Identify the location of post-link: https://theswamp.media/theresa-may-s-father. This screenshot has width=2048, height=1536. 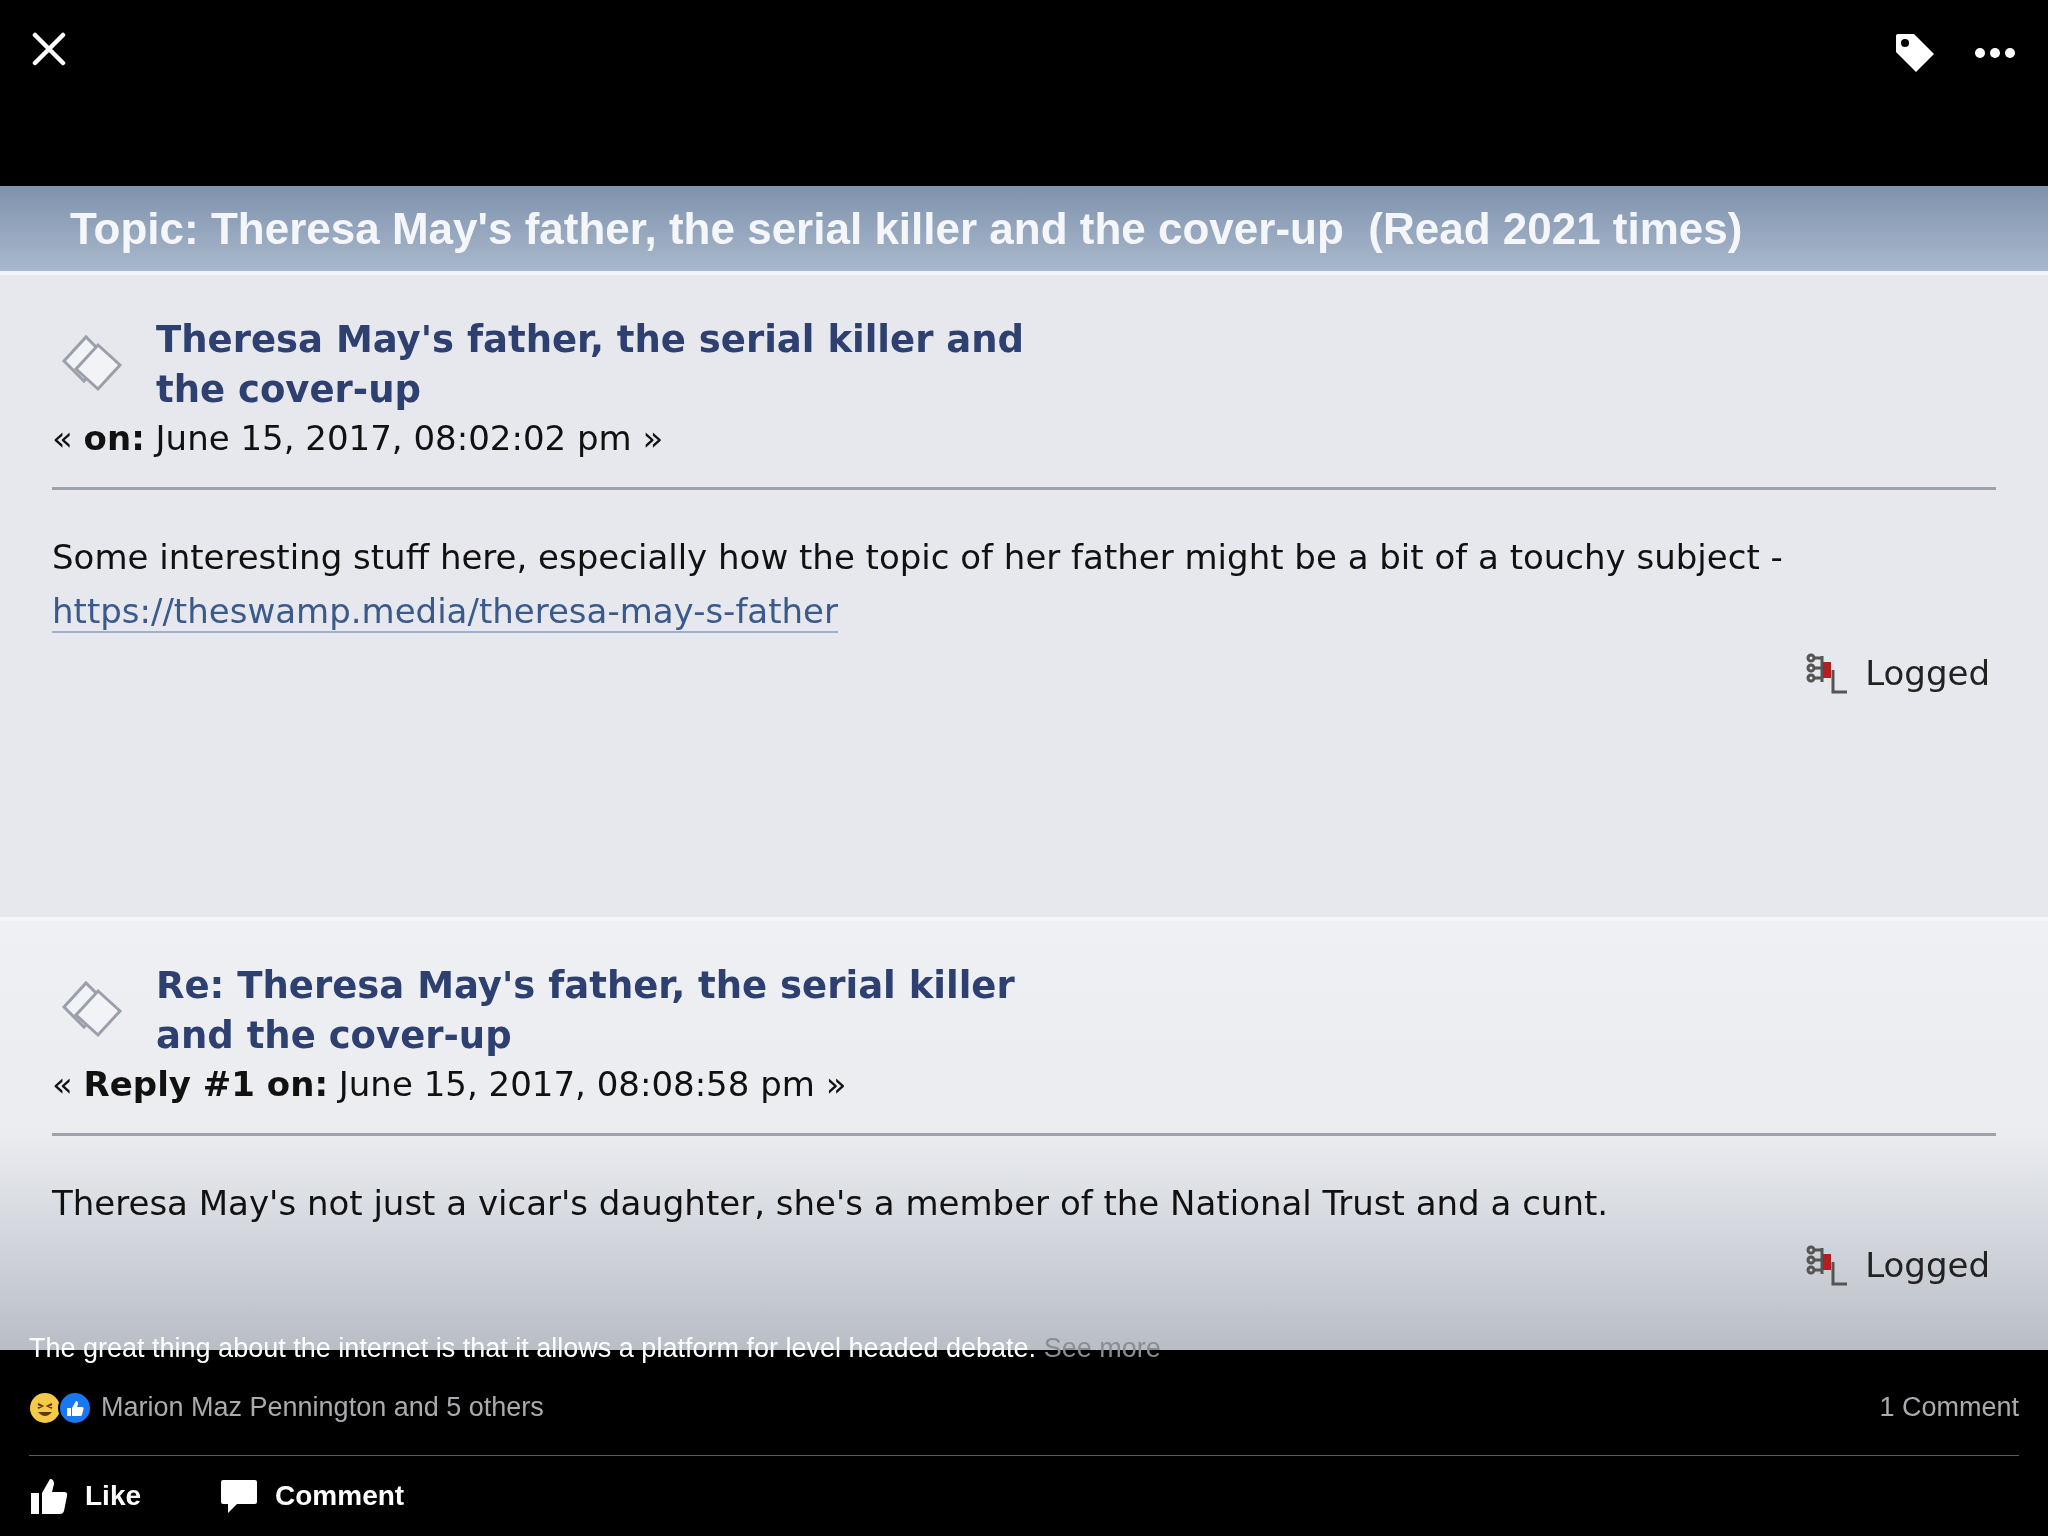
(445, 612).